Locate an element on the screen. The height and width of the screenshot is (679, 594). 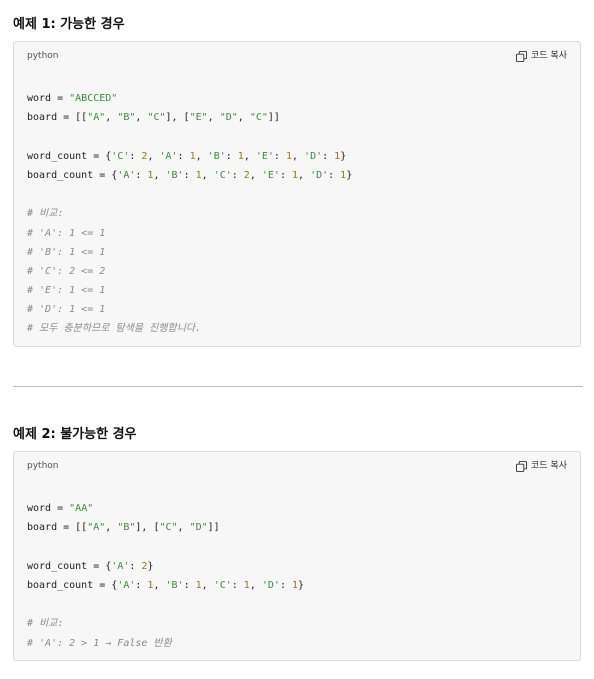
code-line: # 'B': 1 <= 1 is located at coordinates (297, 252).